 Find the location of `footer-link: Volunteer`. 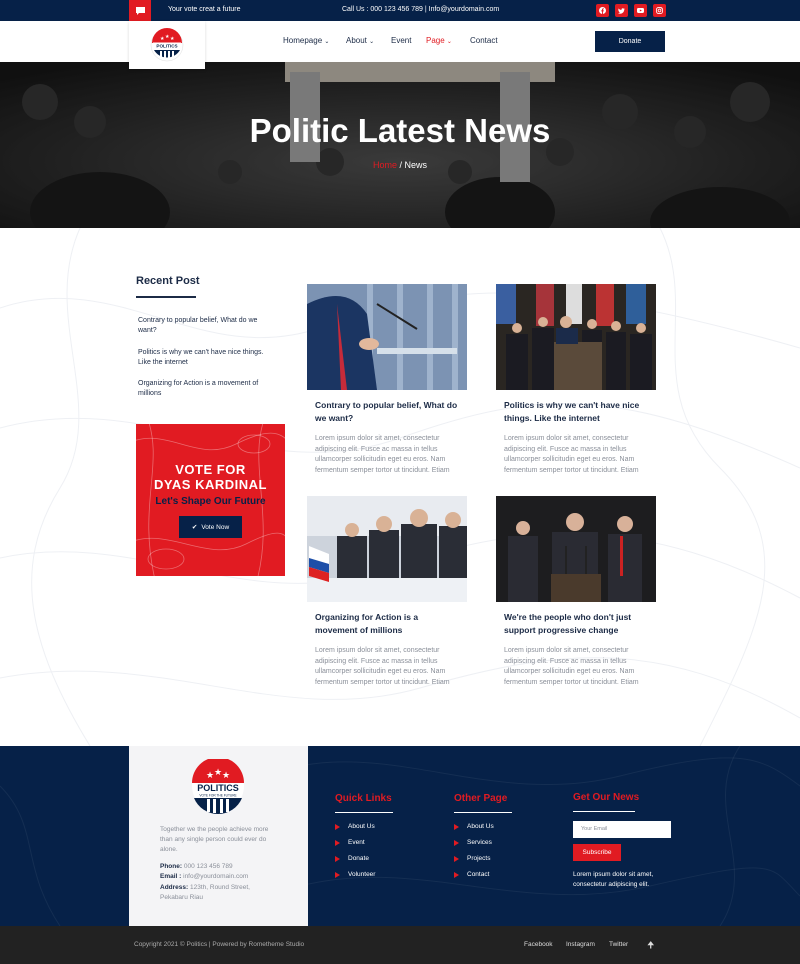

footer-link: Volunteer is located at coordinates (355, 874).